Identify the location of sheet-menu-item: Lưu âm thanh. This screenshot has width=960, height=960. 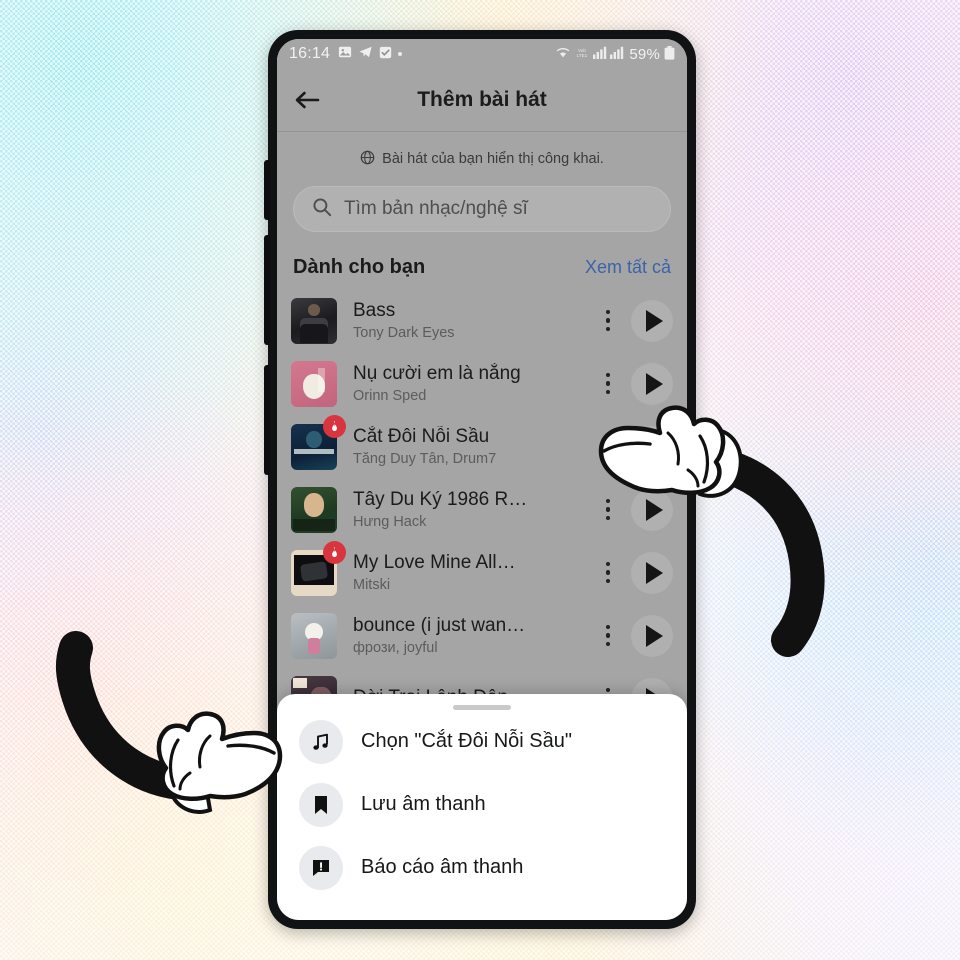
(482, 804).